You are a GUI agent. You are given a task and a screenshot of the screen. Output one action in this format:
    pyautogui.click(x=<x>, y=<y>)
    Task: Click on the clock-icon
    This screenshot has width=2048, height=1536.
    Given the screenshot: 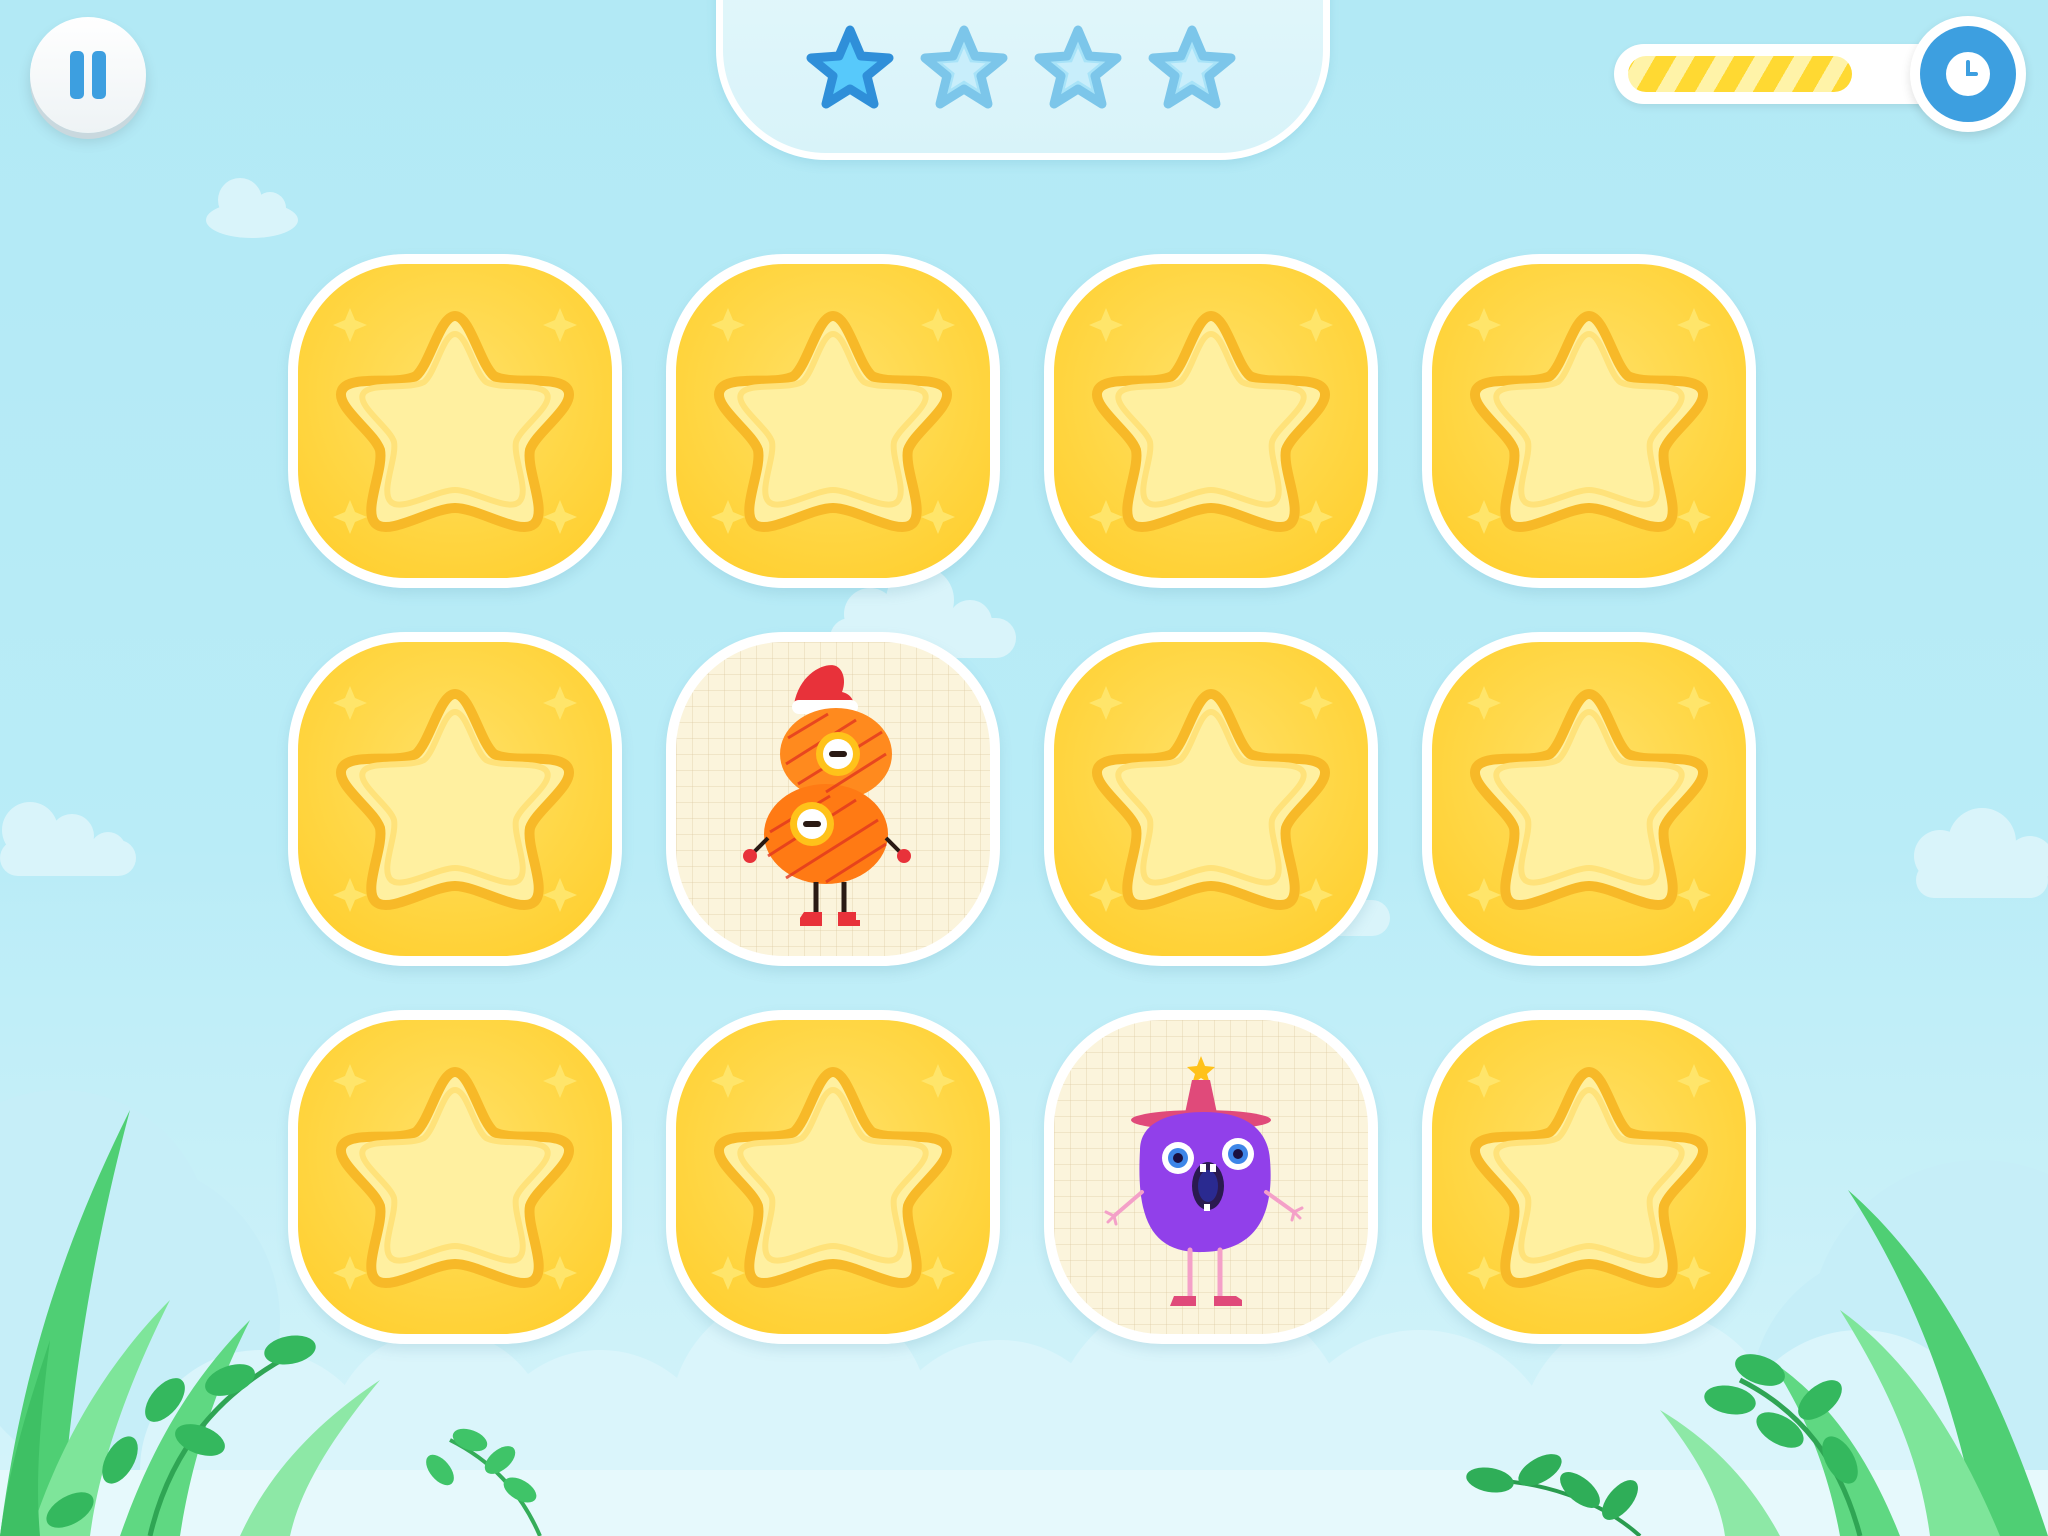 What is the action you would take?
    pyautogui.click(x=1968, y=74)
    